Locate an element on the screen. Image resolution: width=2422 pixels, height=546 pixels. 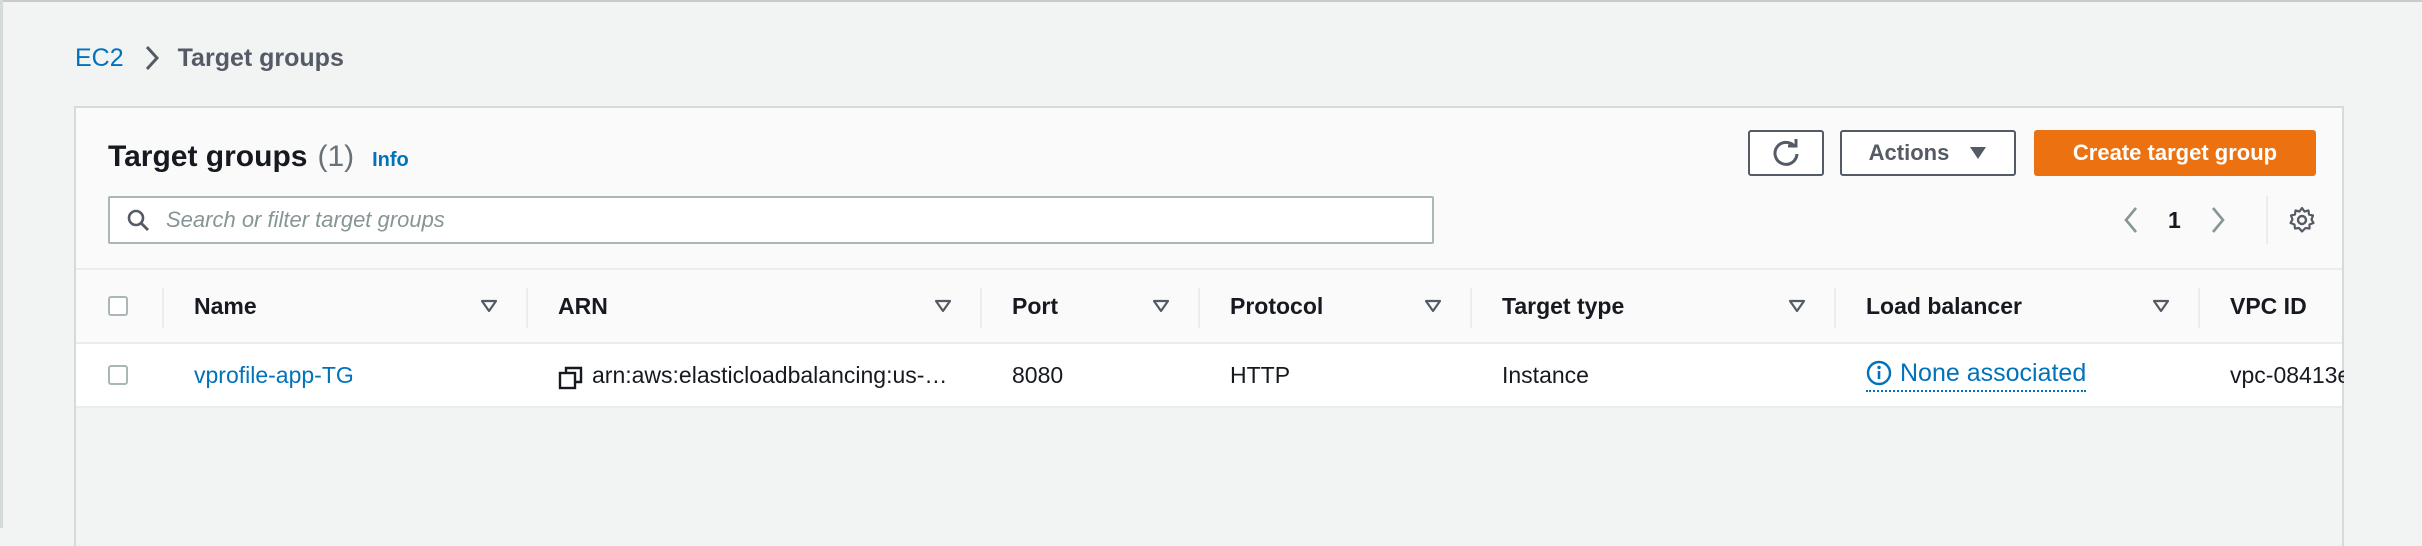
copy-icon is located at coordinates (571, 378).